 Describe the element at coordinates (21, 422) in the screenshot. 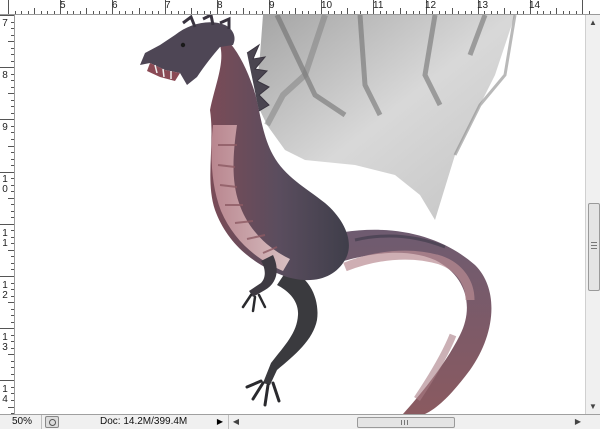

I see `zoom-level-field: 50%` at that location.